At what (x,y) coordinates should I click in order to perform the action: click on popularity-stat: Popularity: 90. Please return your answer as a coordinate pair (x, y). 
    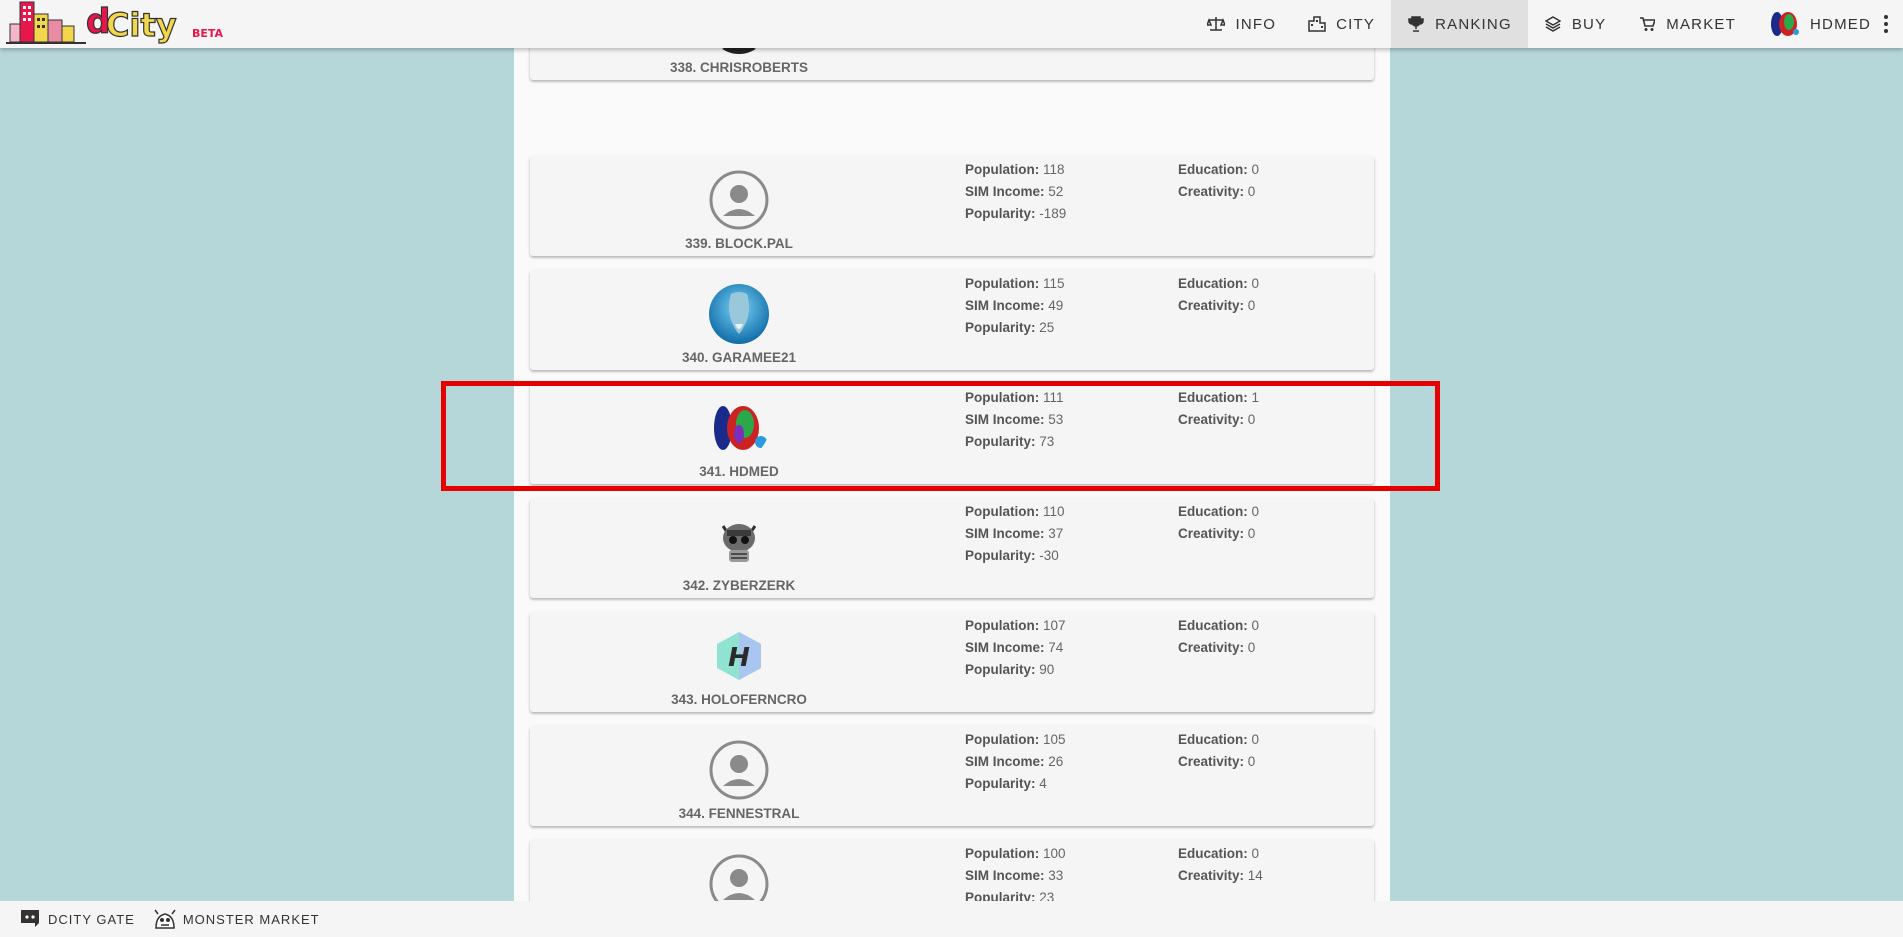
    Looking at the image, I should click on (1010, 669).